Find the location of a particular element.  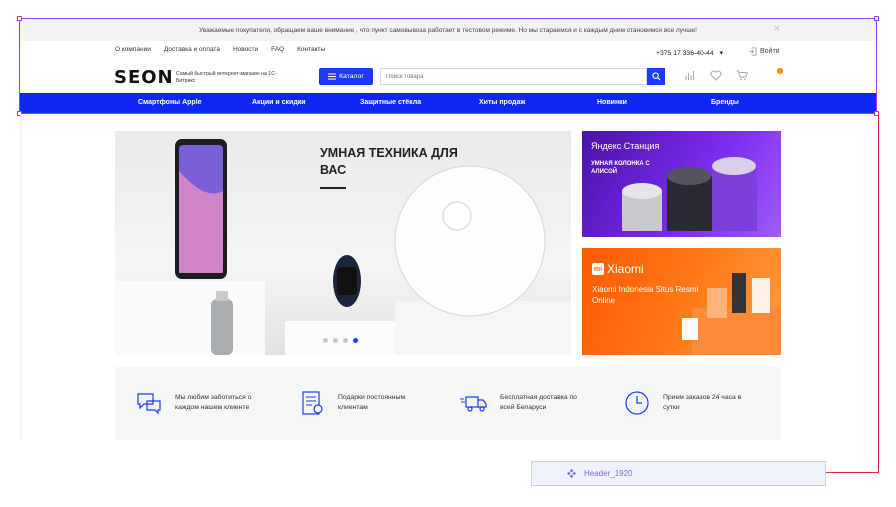

chat-support-icon is located at coordinates (149, 404).